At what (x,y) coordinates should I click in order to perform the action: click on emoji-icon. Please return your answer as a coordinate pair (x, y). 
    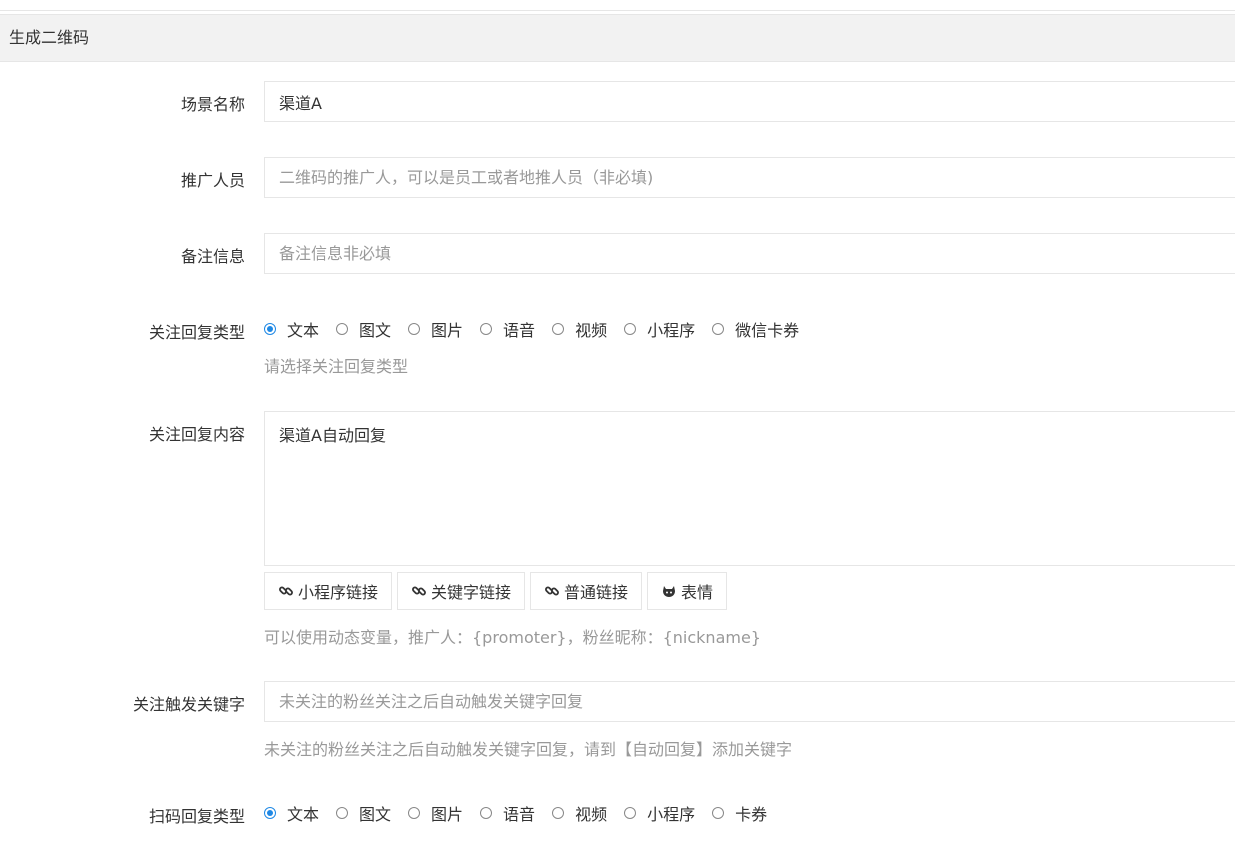
    Looking at the image, I should click on (669, 591).